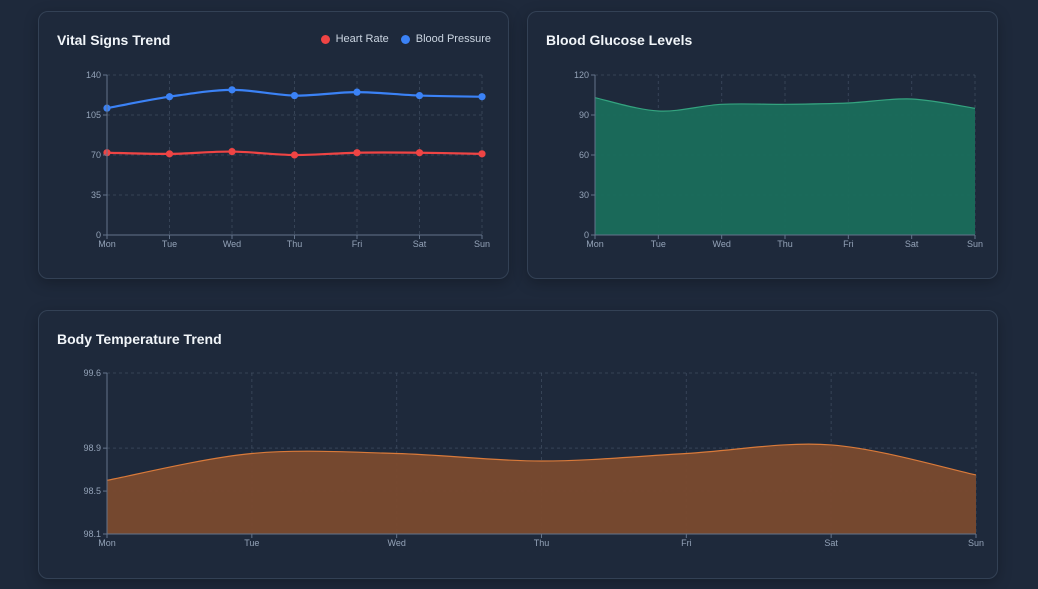 This screenshot has height=589, width=1038. I want to click on y-tick-label: 98.5, so click(92, 491).